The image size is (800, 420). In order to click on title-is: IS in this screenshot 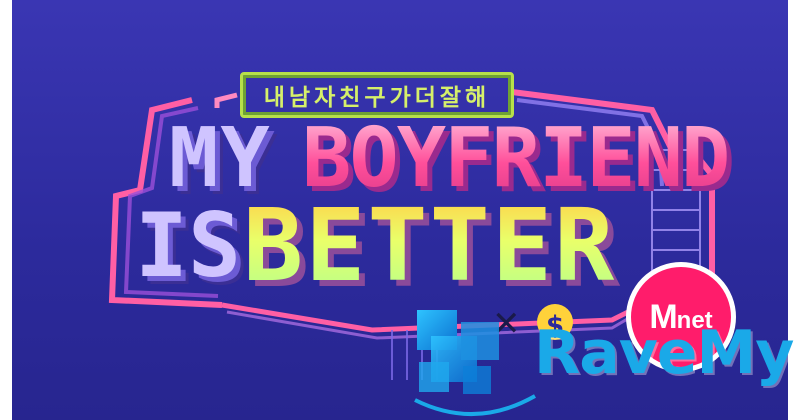, I will do `click(188, 245)`.